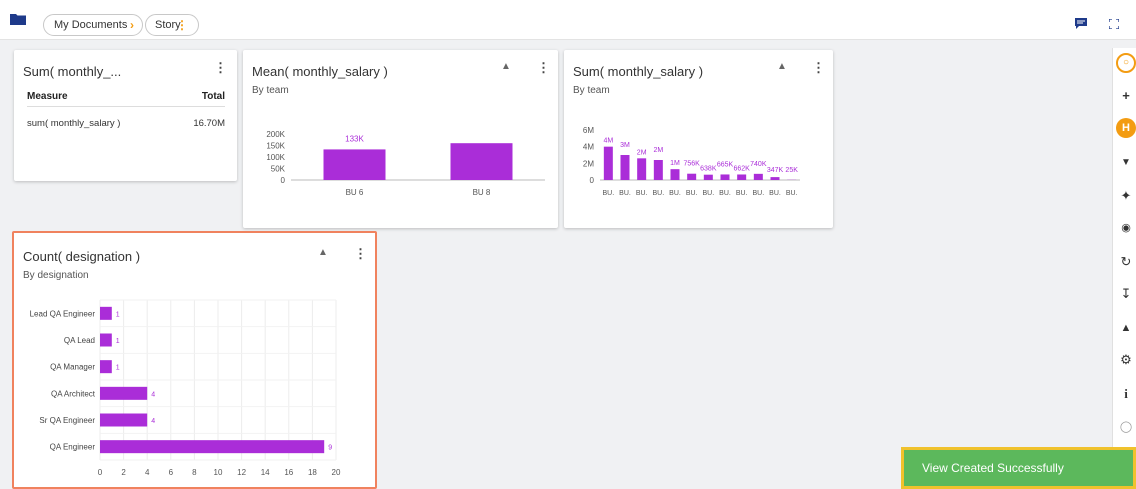 Image resolution: width=1136 pixels, height=489 pixels. Describe the element at coordinates (126, 98) in the screenshot. I see `table-header: Measure Total` at that location.